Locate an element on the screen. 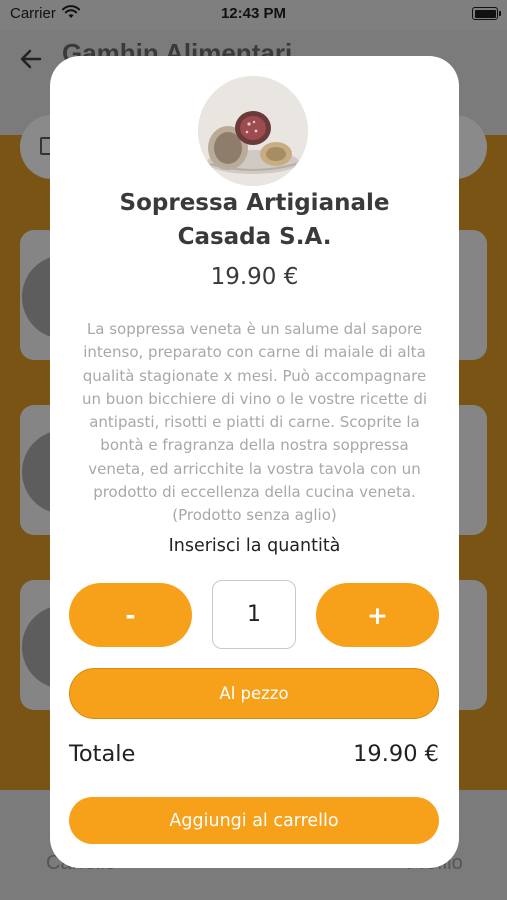 This screenshot has width=507, height=900. decrease-quantity-button: - is located at coordinates (130, 615).